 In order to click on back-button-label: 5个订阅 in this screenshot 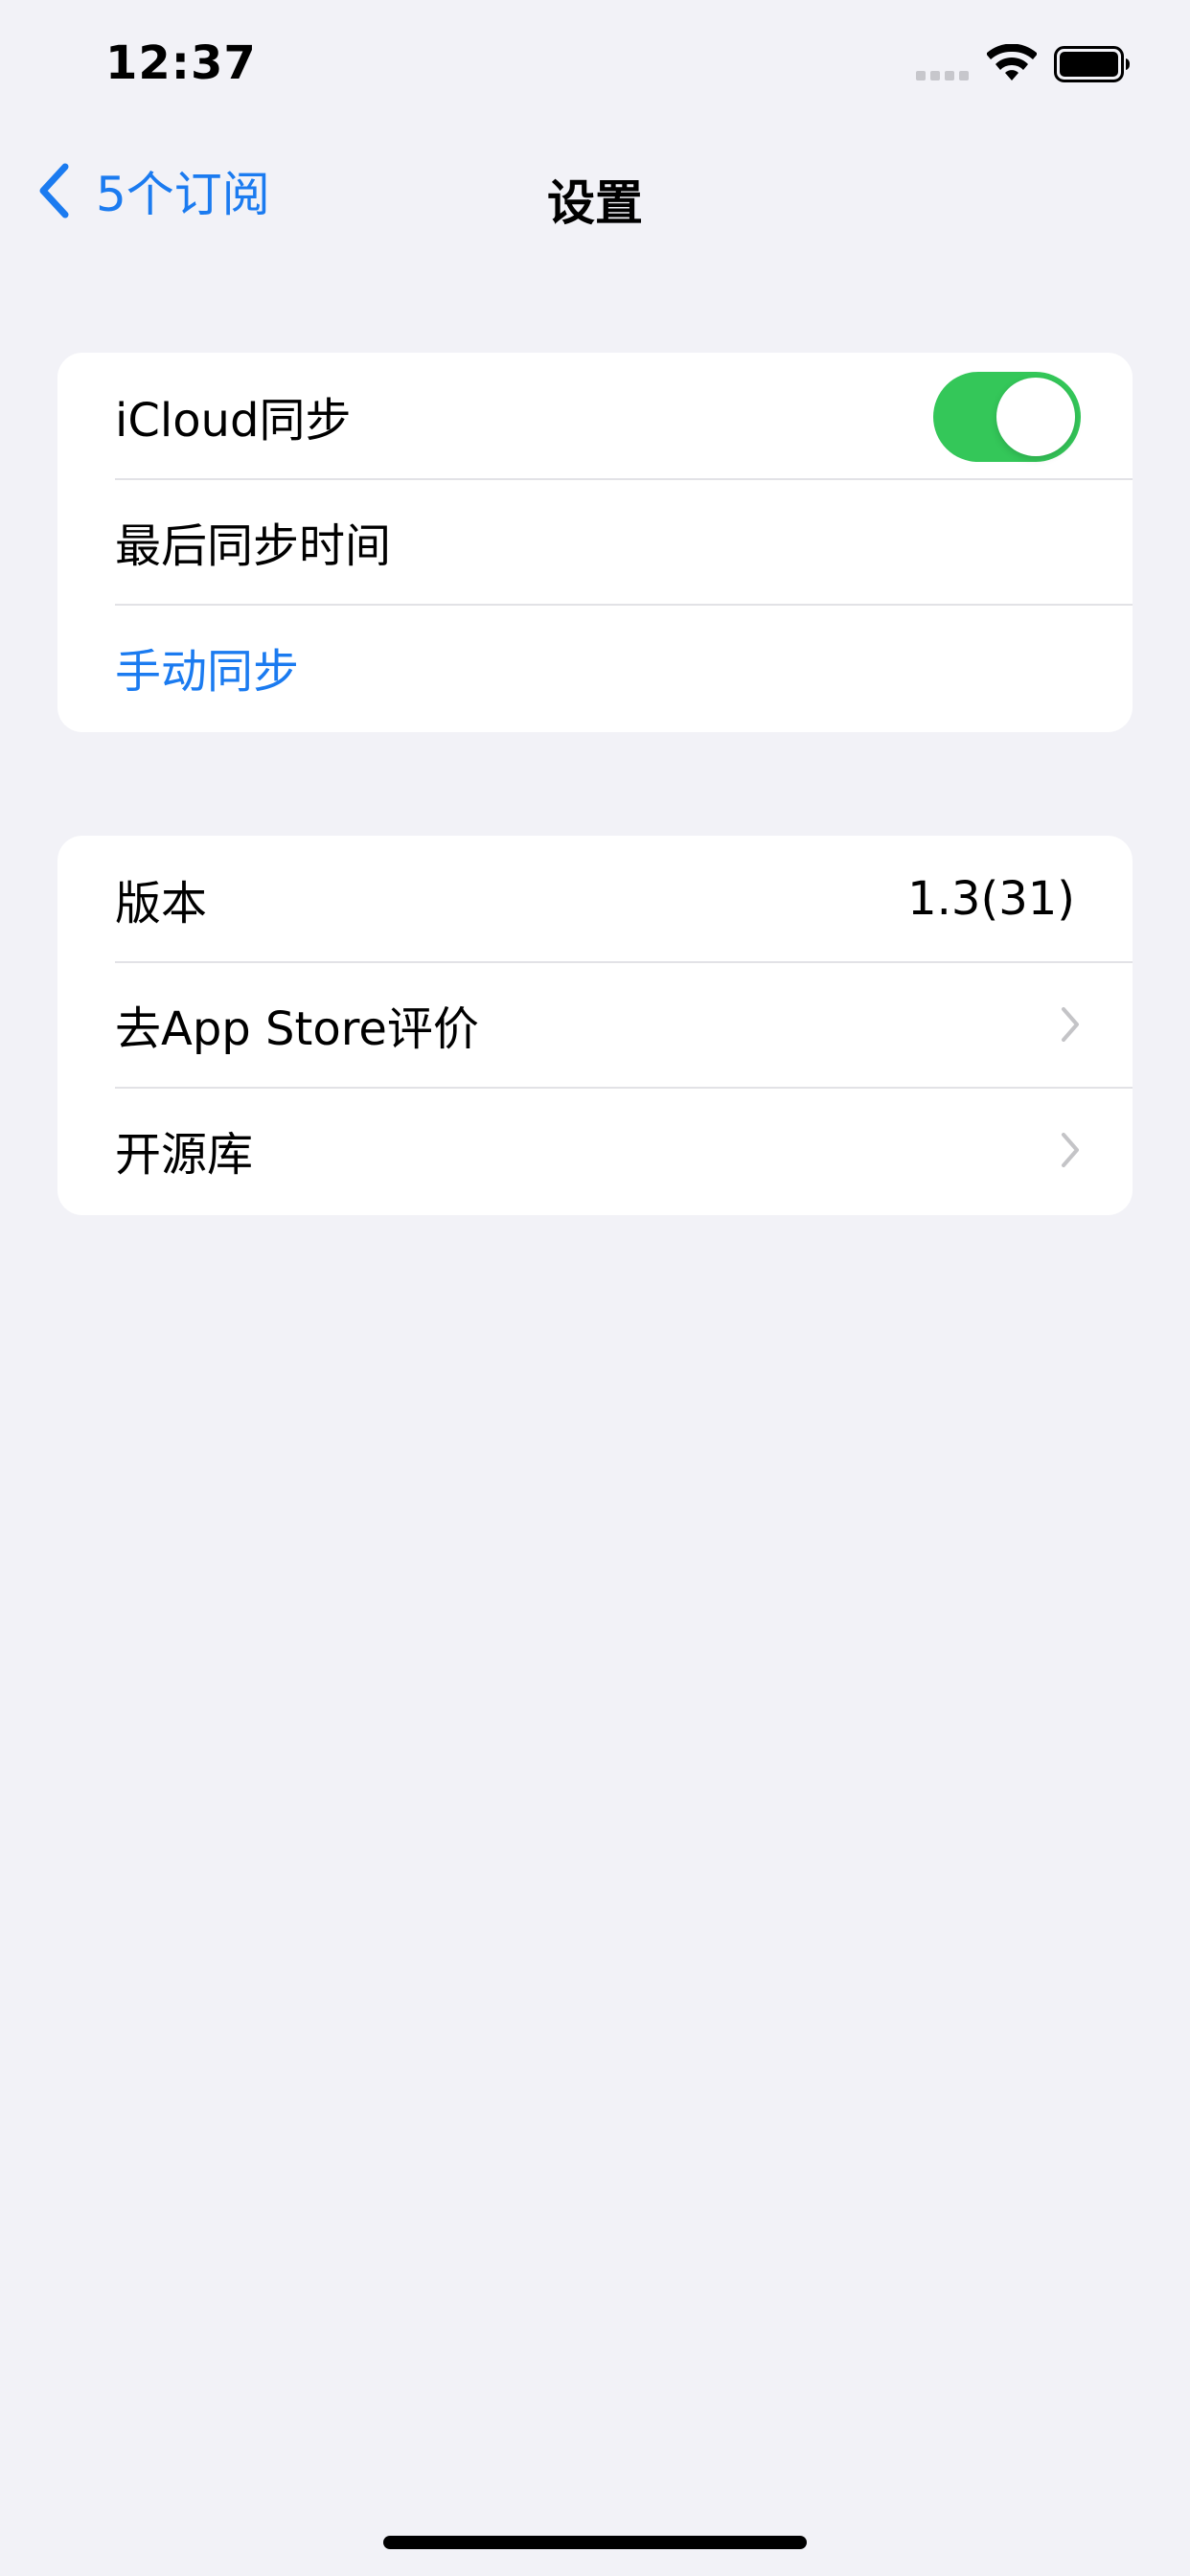, I will do `click(183, 194)`.